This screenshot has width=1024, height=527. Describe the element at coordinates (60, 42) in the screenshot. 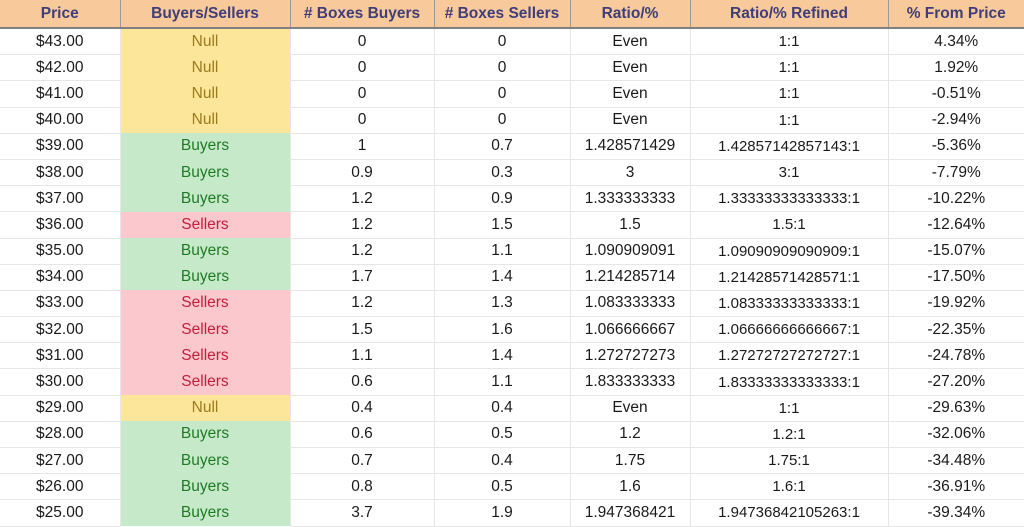

I see `cell-price: $43.00` at that location.